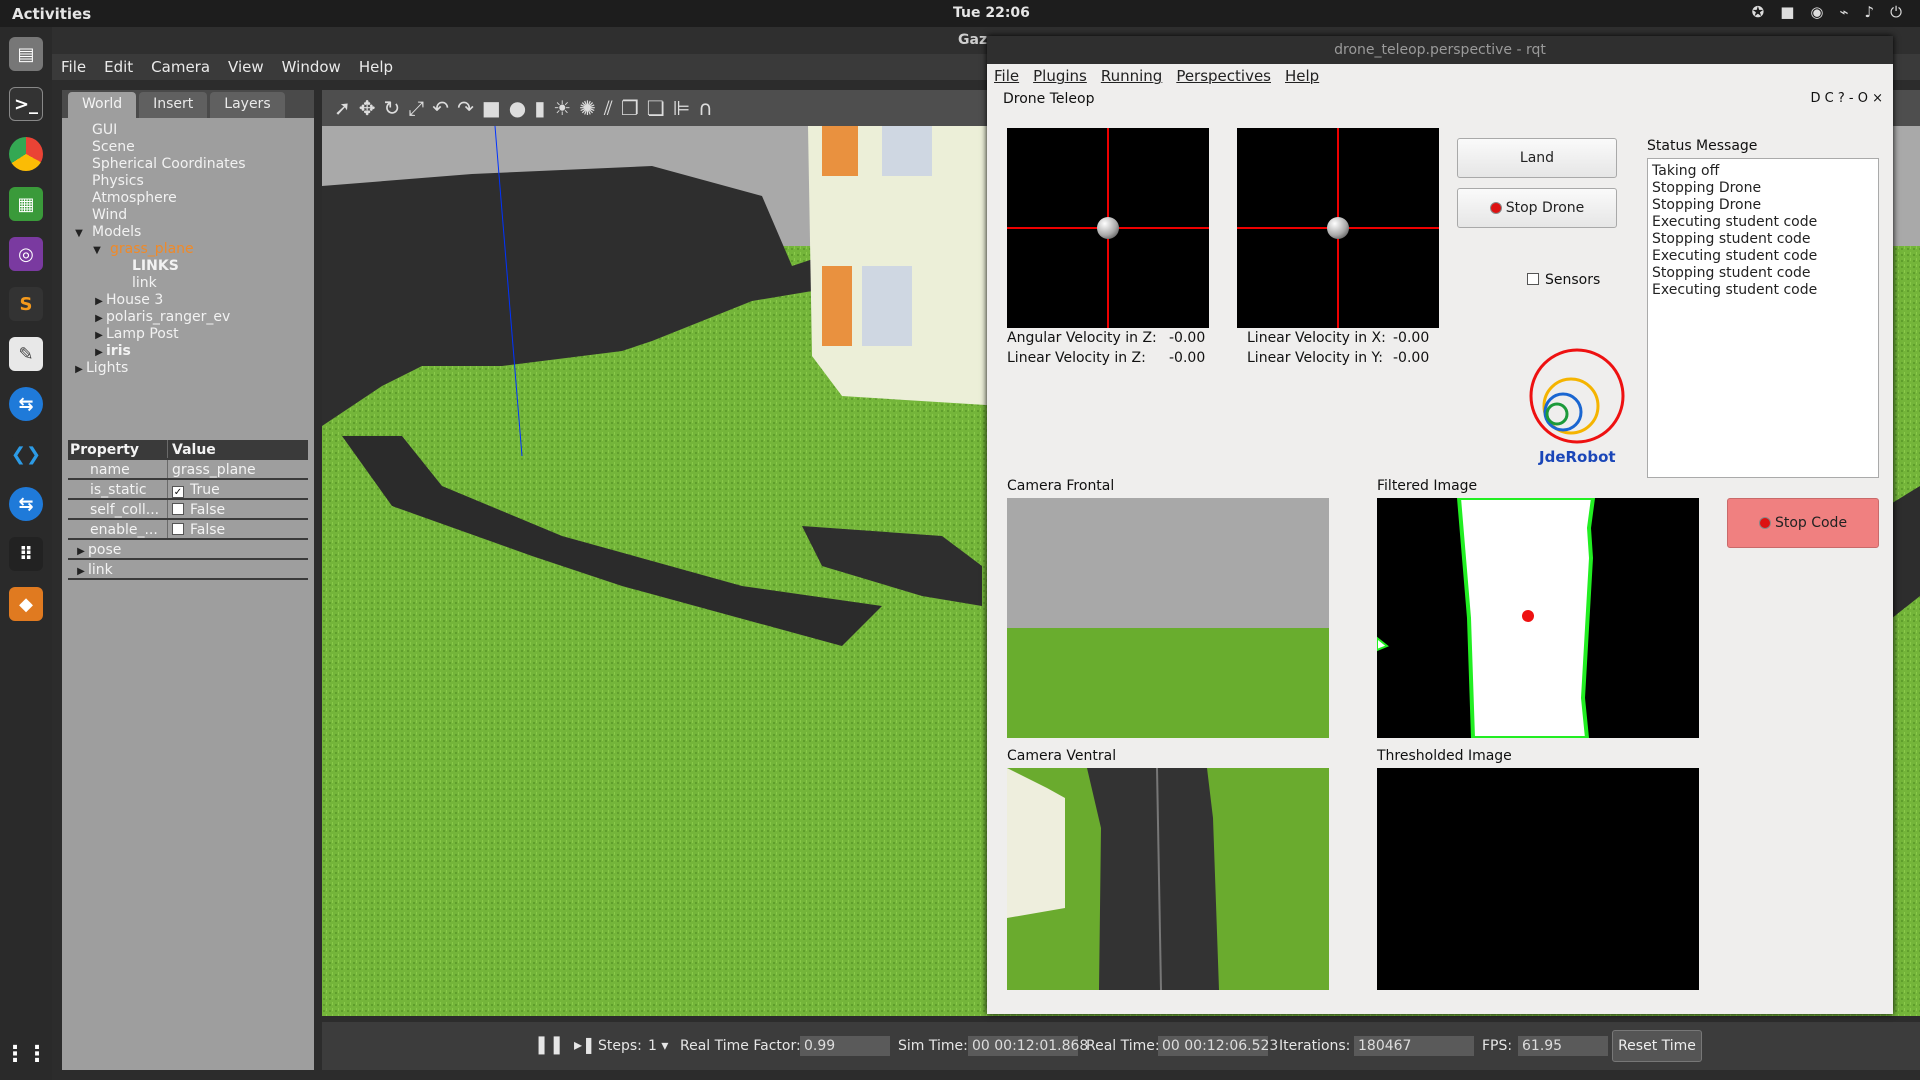  What do you see at coordinates (630, 108) in the screenshot?
I see `copy-icon: ❐` at bounding box center [630, 108].